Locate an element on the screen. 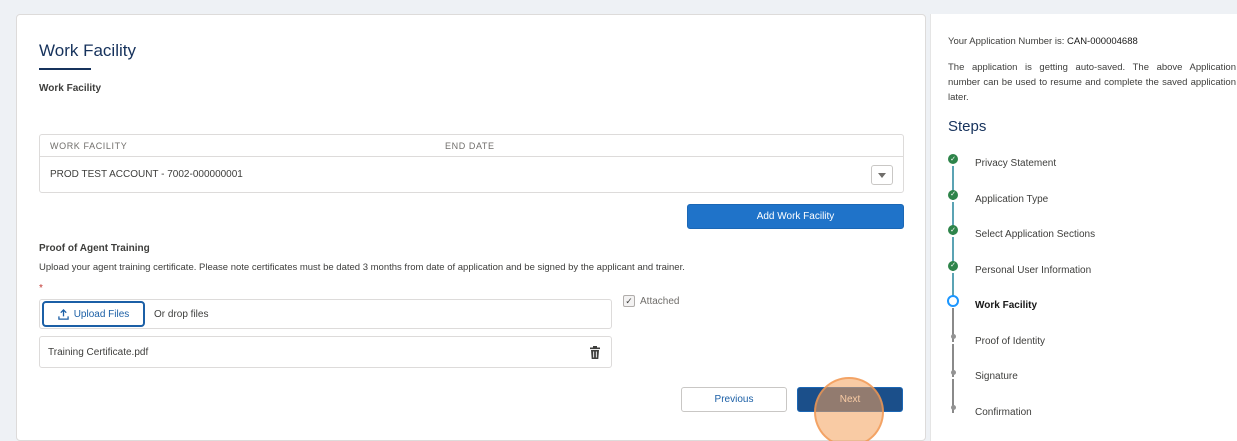 Image resolution: width=1237 pixels, height=441 pixels. attached-label: Attached is located at coordinates (660, 301).